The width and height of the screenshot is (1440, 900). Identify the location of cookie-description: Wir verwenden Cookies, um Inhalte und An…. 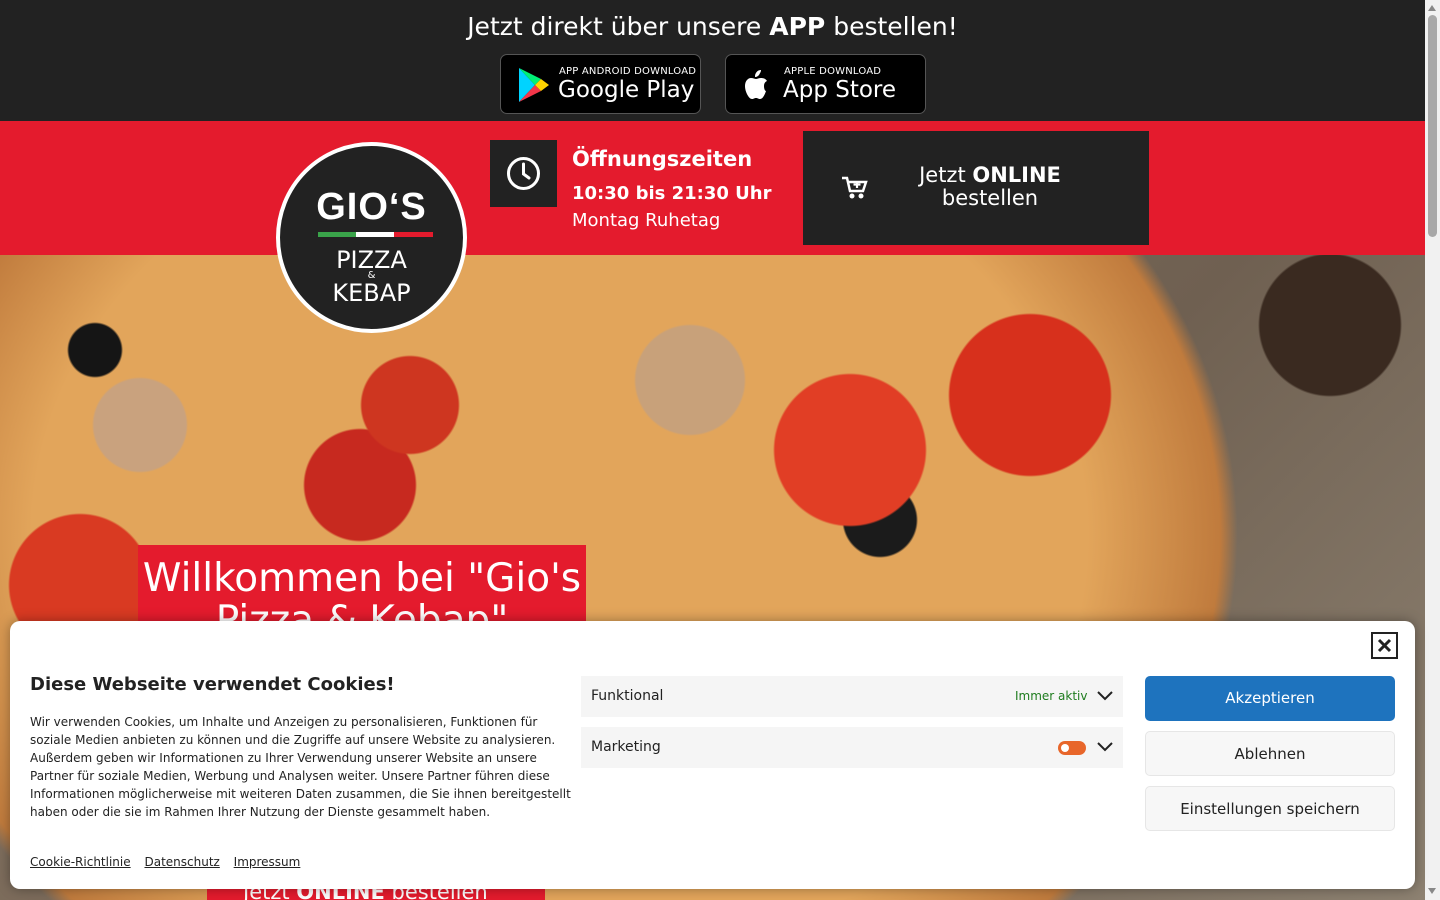
(300, 767).